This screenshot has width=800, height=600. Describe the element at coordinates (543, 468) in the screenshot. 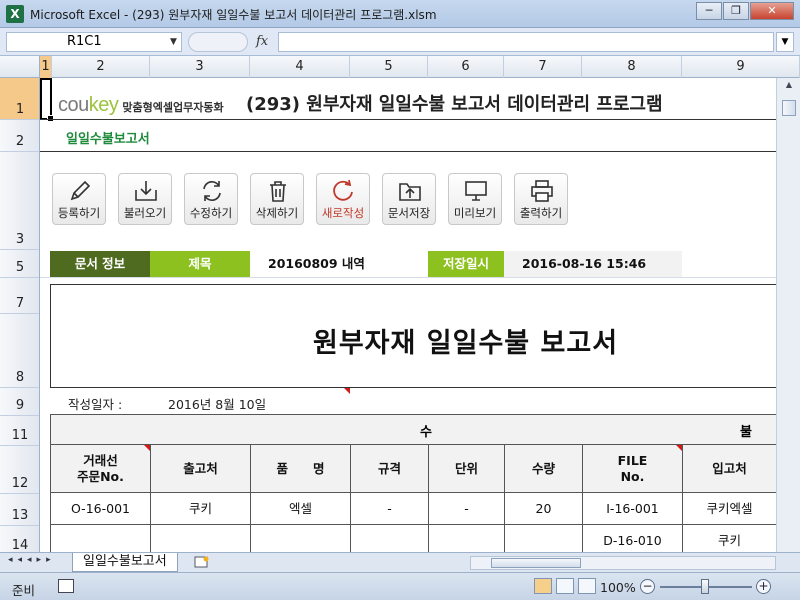

I see `col-header-quantity: 수량` at that location.